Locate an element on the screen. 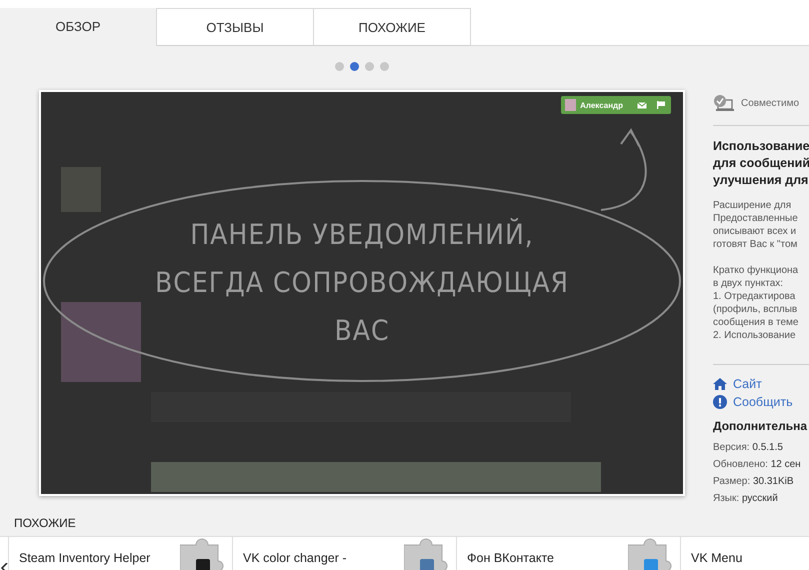 The width and height of the screenshot is (809, 570). detail-row-text: Версия: 0.5.1.5 is located at coordinates (748, 448).